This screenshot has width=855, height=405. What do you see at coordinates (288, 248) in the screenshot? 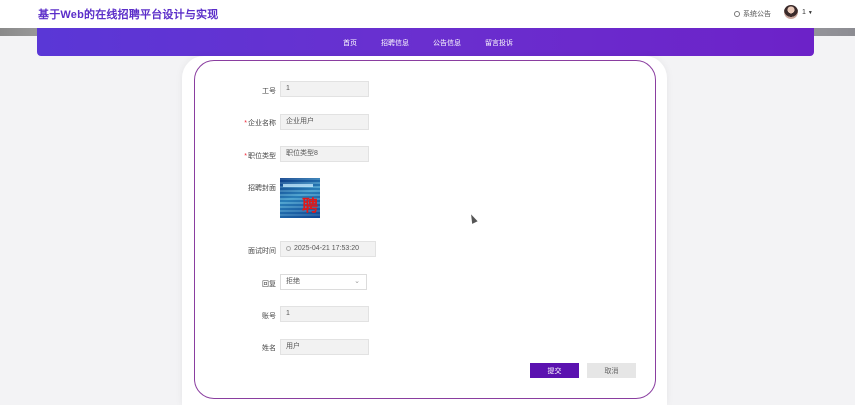
I see `clock-icon` at bounding box center [288, 248].